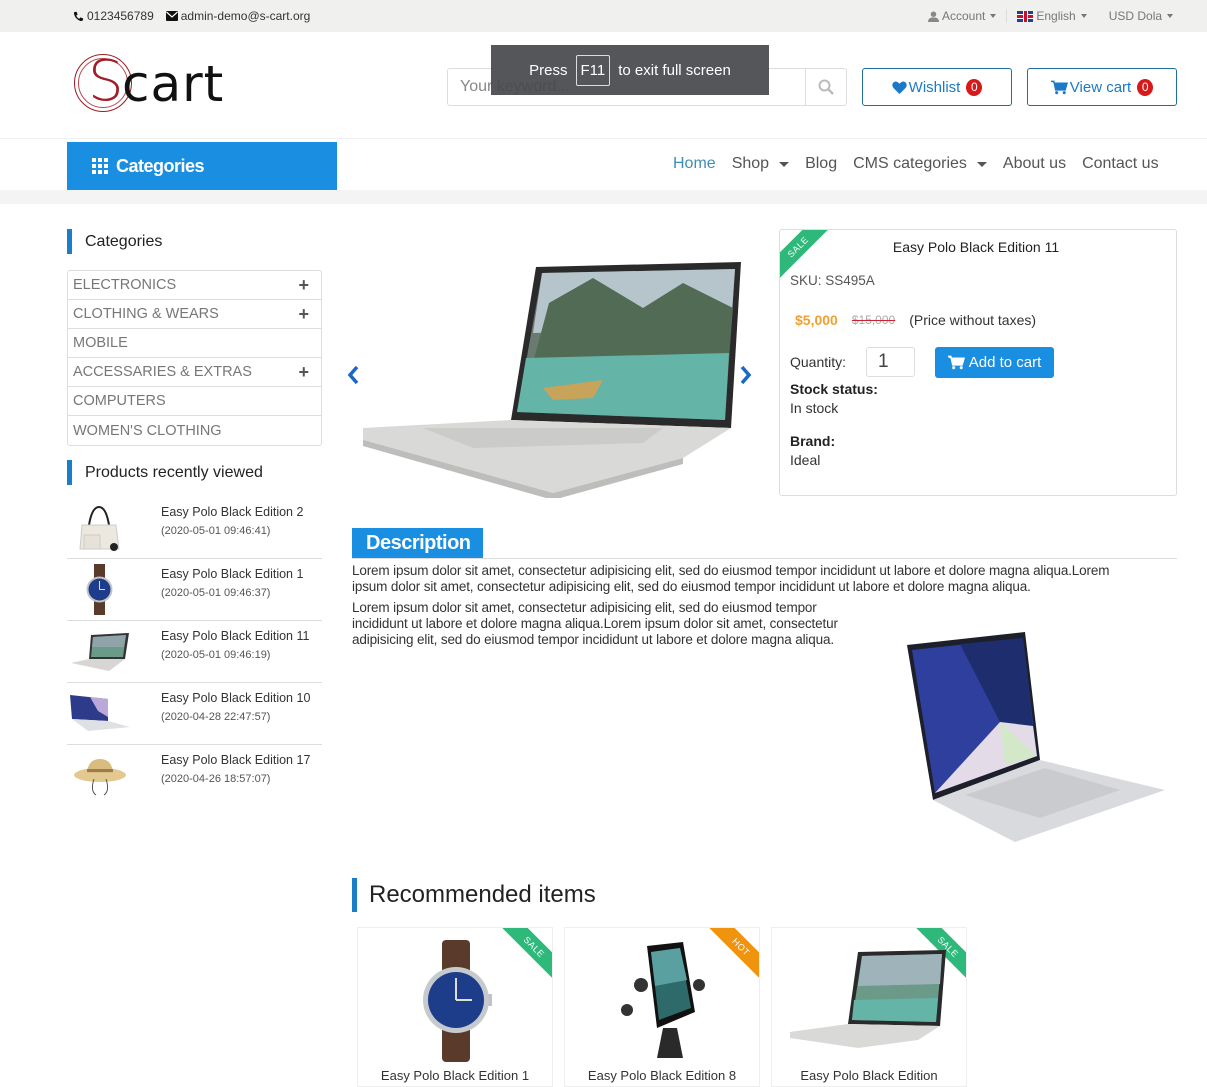 The height and width of the screenshot is (1087, 1207). What do you see at coordinates (1025, 16) in the screenshot?
I see `uk-flag-icon` at bounding box center [1025, 16].